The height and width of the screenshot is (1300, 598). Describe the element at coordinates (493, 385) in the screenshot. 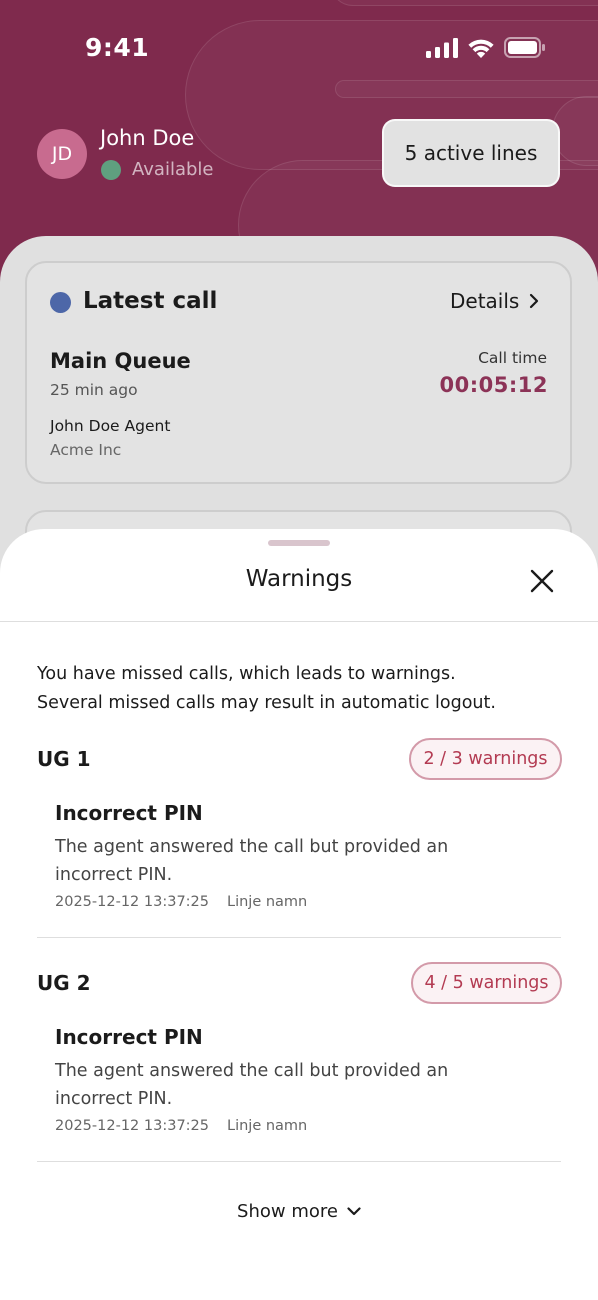

I see `call-time-value: 00:05:12` at that location.